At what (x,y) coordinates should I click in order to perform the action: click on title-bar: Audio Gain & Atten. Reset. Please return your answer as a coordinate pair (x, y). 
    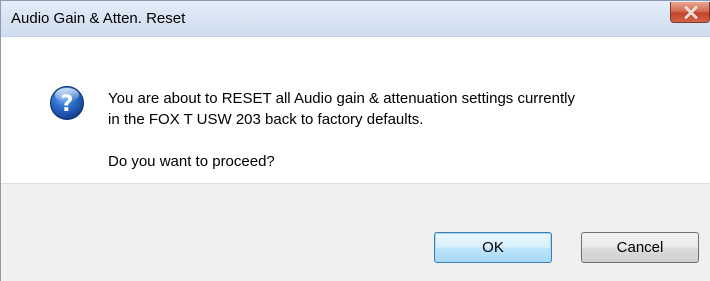
    Looking at the image, I should click on (355, 19).